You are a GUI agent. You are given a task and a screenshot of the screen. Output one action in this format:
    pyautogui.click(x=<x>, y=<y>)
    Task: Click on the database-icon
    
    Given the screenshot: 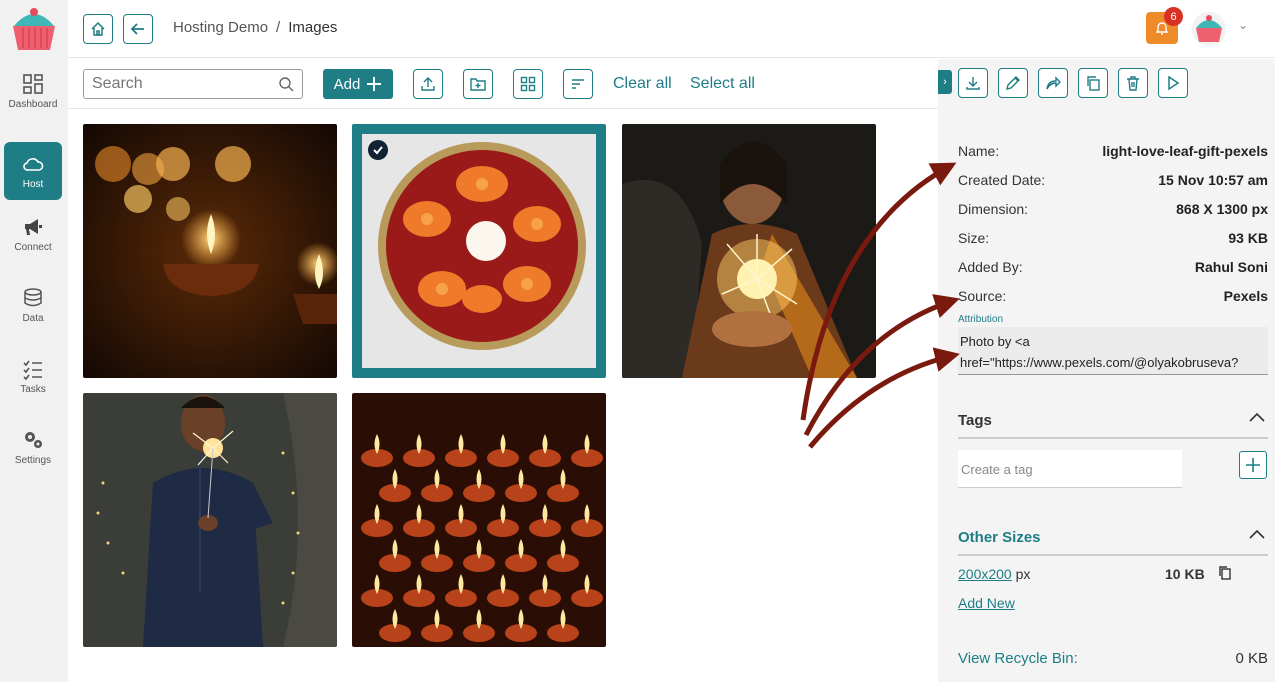 What is the action you would take?
    pyautogui.click(x=33, y=296)
    